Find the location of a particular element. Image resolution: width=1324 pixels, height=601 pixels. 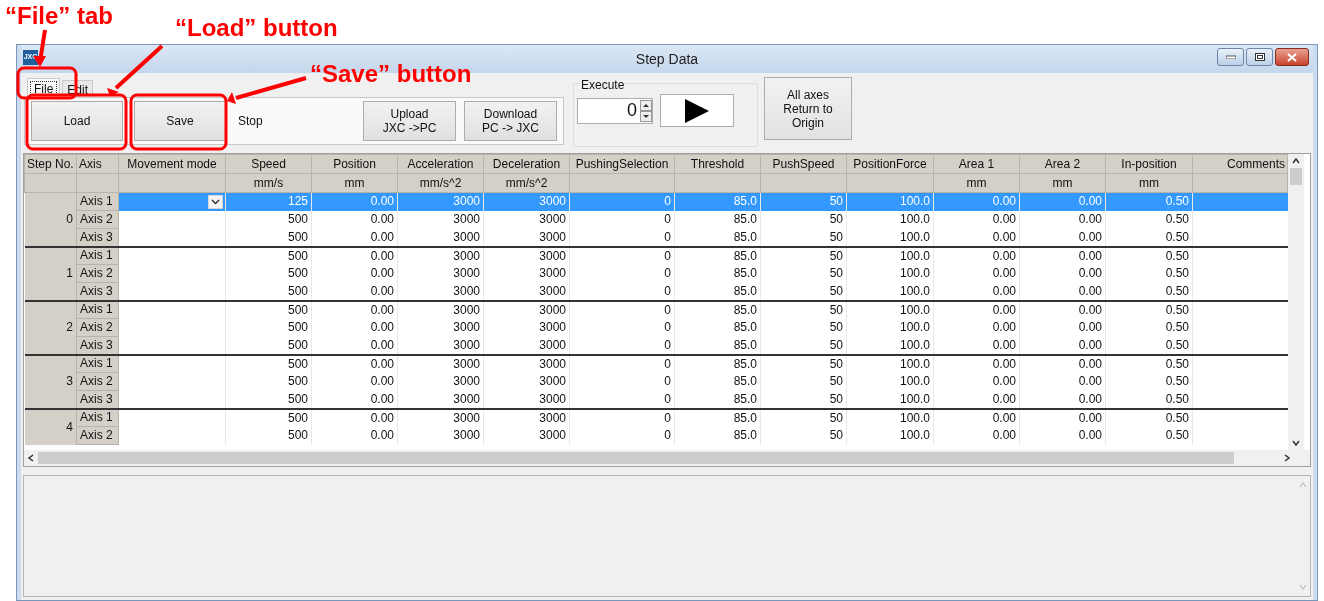

status-text: Stop is located at coordinates (250, 121).